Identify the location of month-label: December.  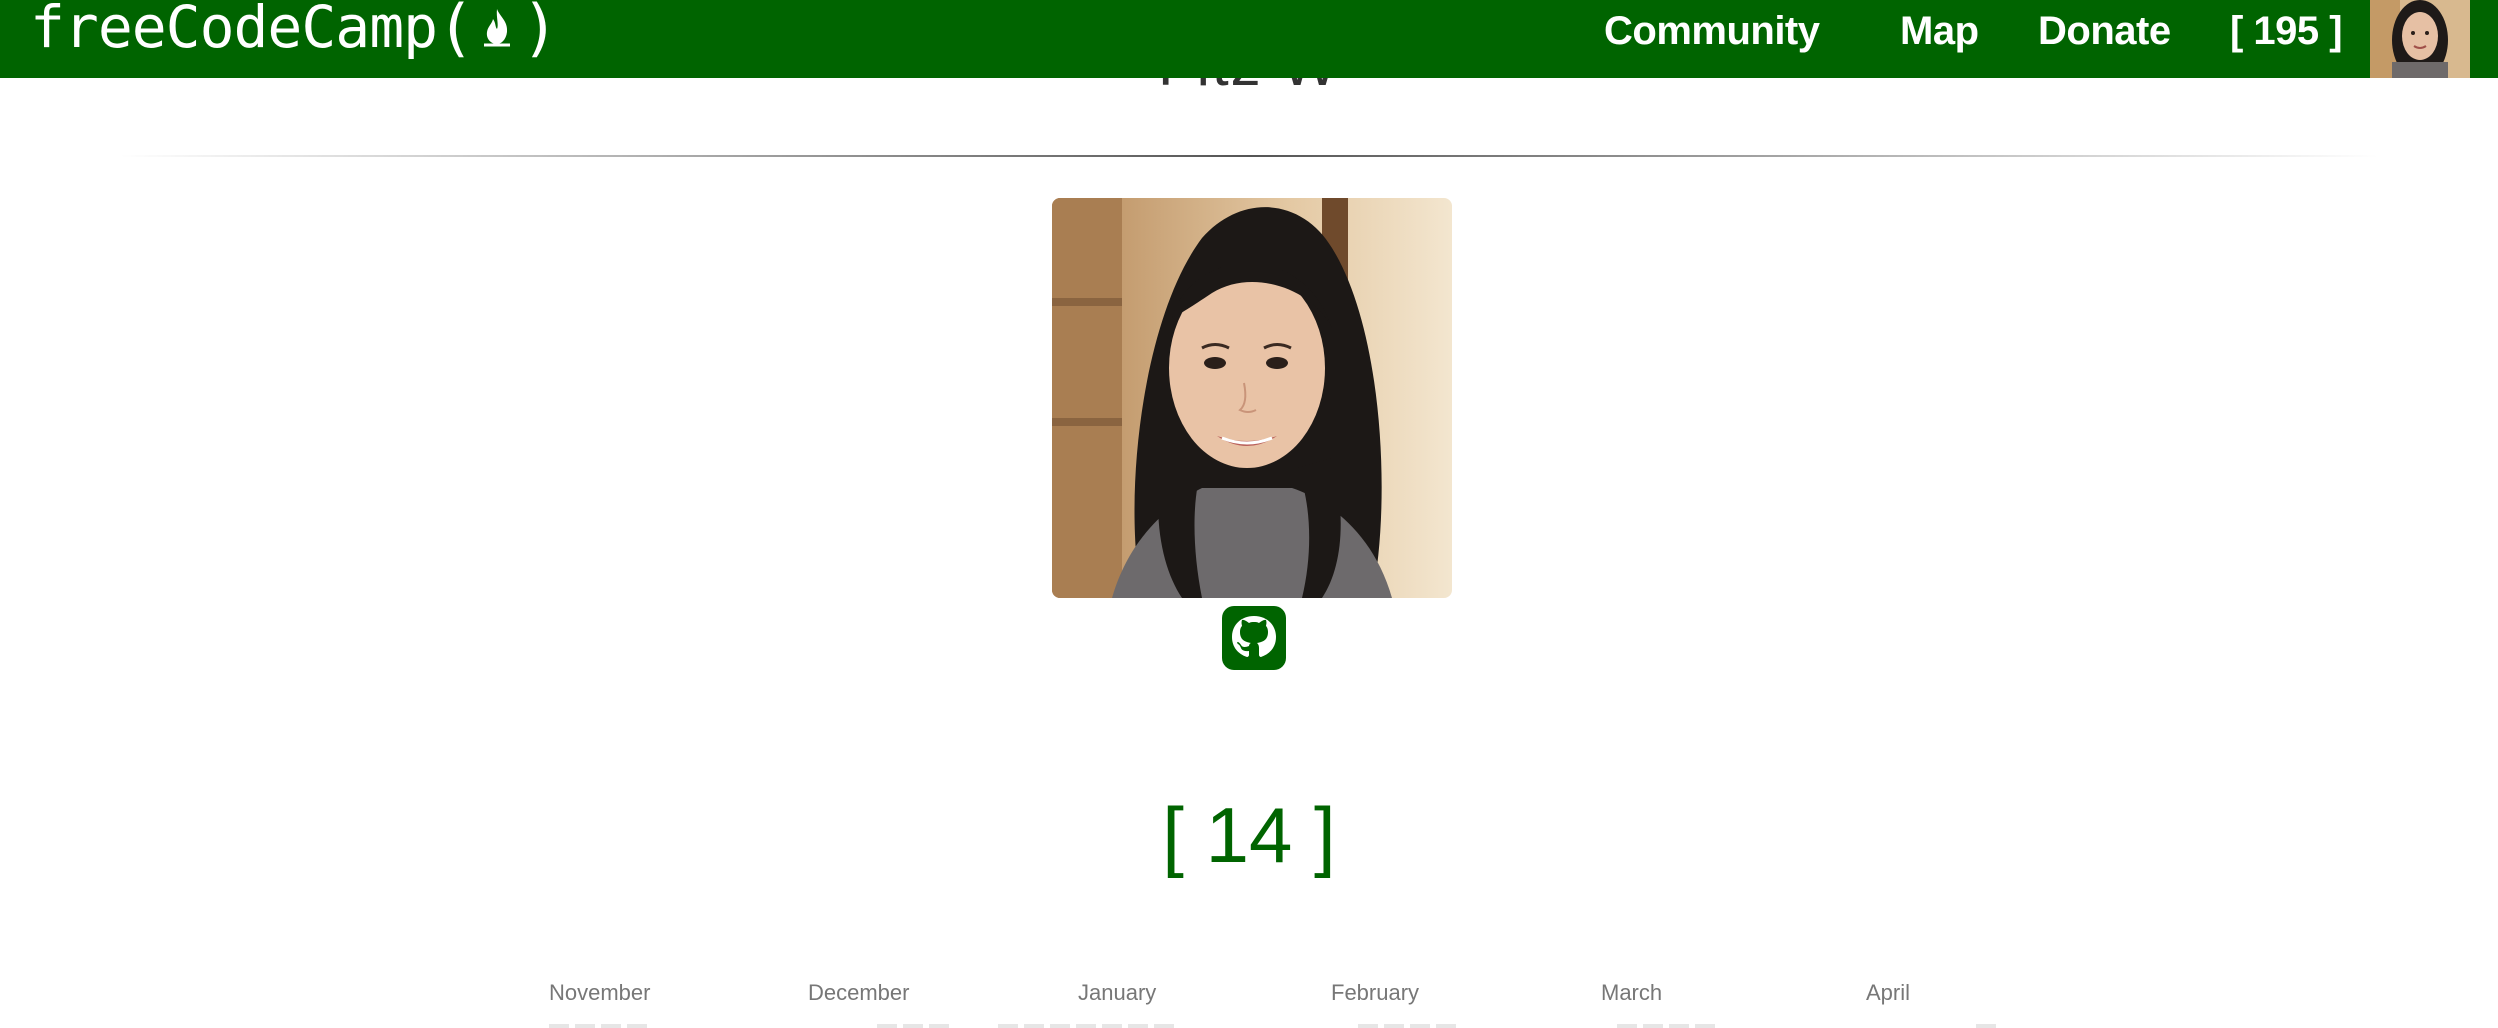
(859, 992).